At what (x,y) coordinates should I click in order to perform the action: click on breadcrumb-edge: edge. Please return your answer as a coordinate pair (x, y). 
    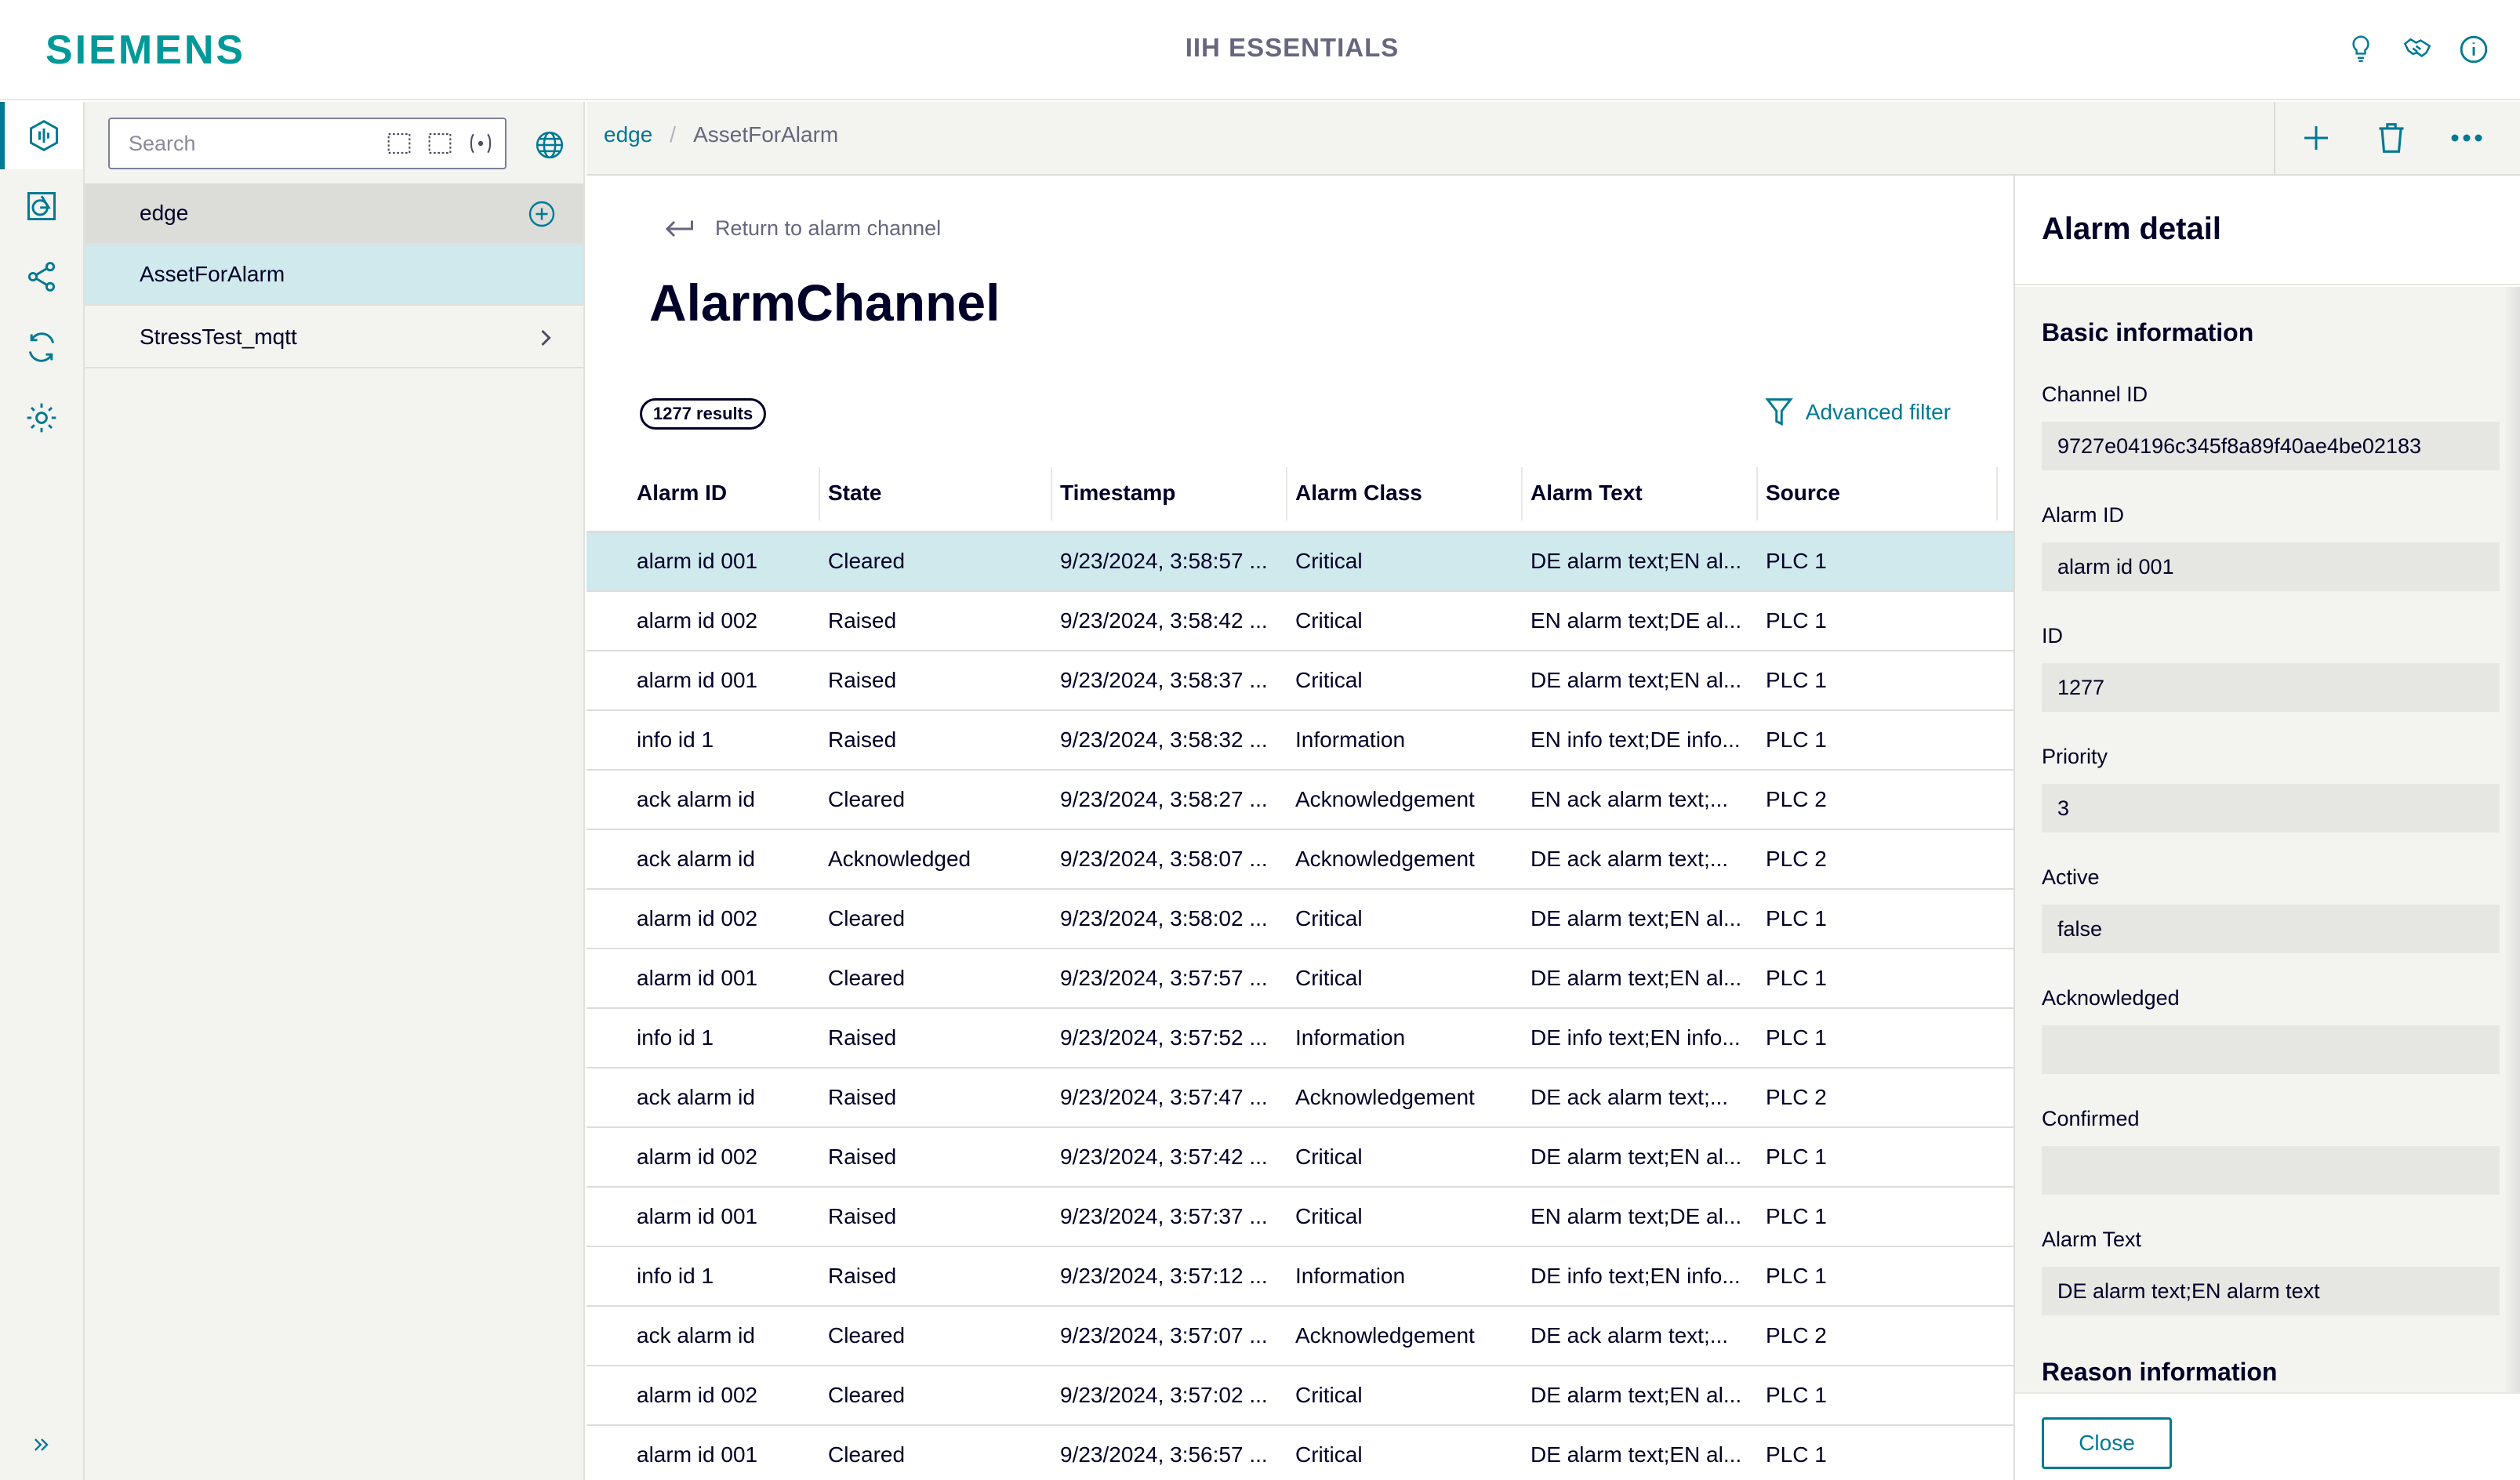
    Looking at the image, I should click on (628, 134).